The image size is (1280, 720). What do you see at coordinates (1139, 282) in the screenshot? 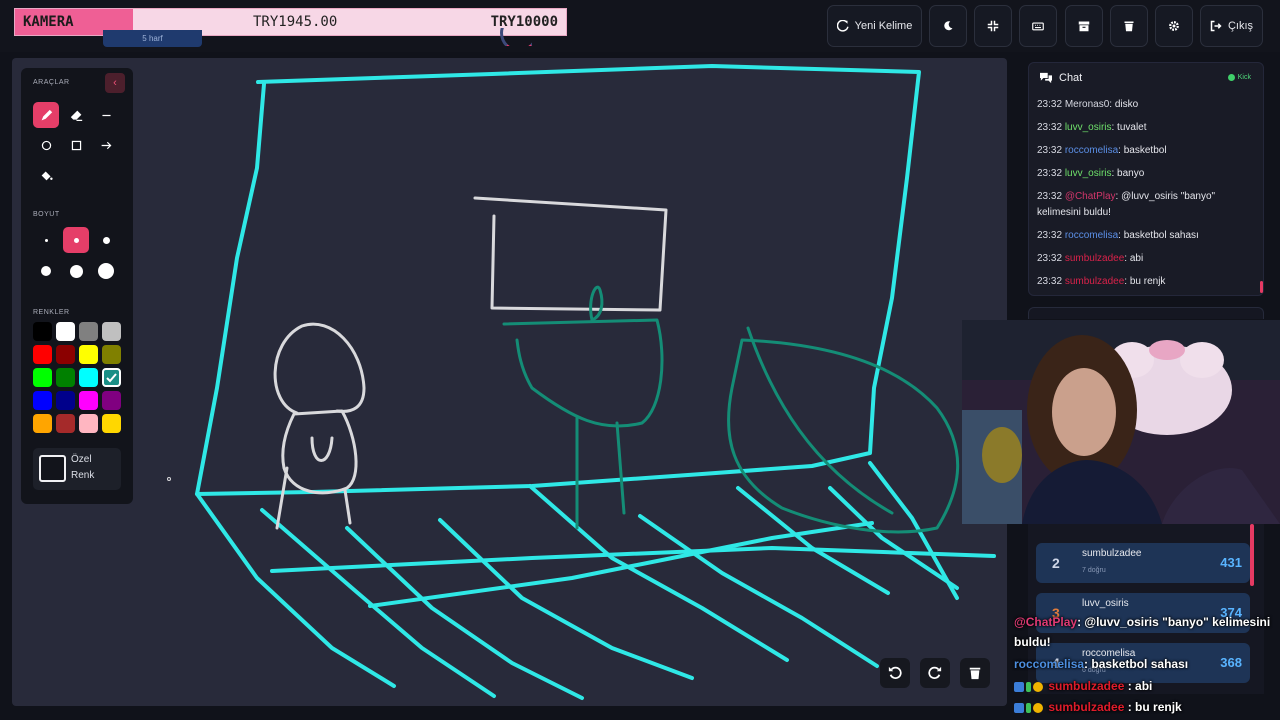
I see `chat-message: 23:32 sumbulzadee: bu renjk` at bounding box center [1139, 282].